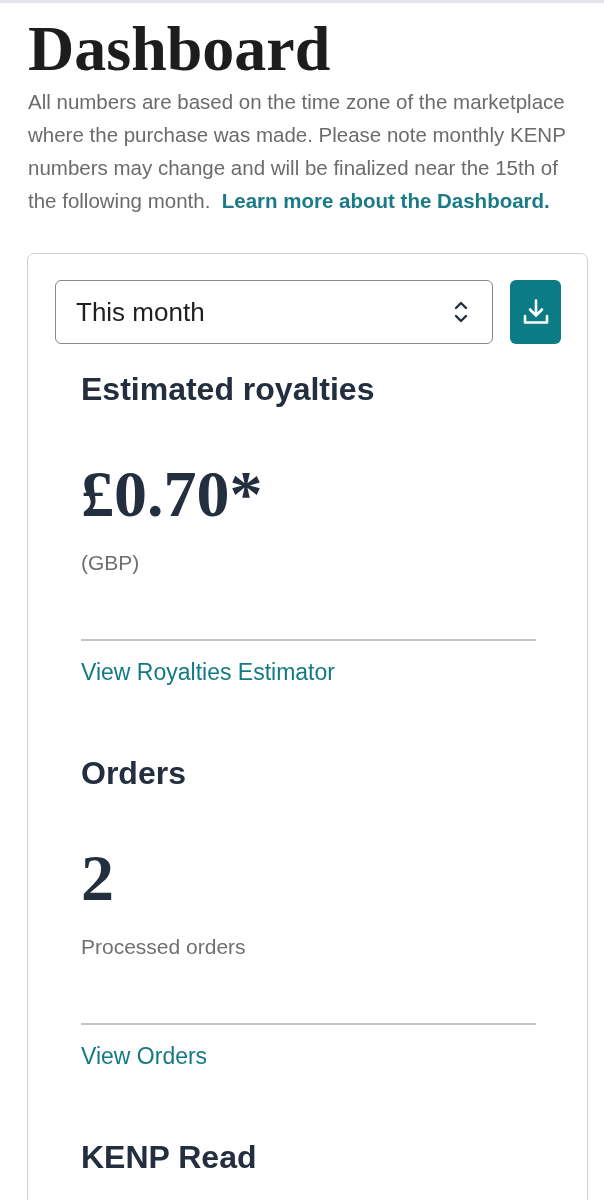 This screenshot has height=1200, width=604. I want to click on chevron-up-down-icon, so click(461, 312).